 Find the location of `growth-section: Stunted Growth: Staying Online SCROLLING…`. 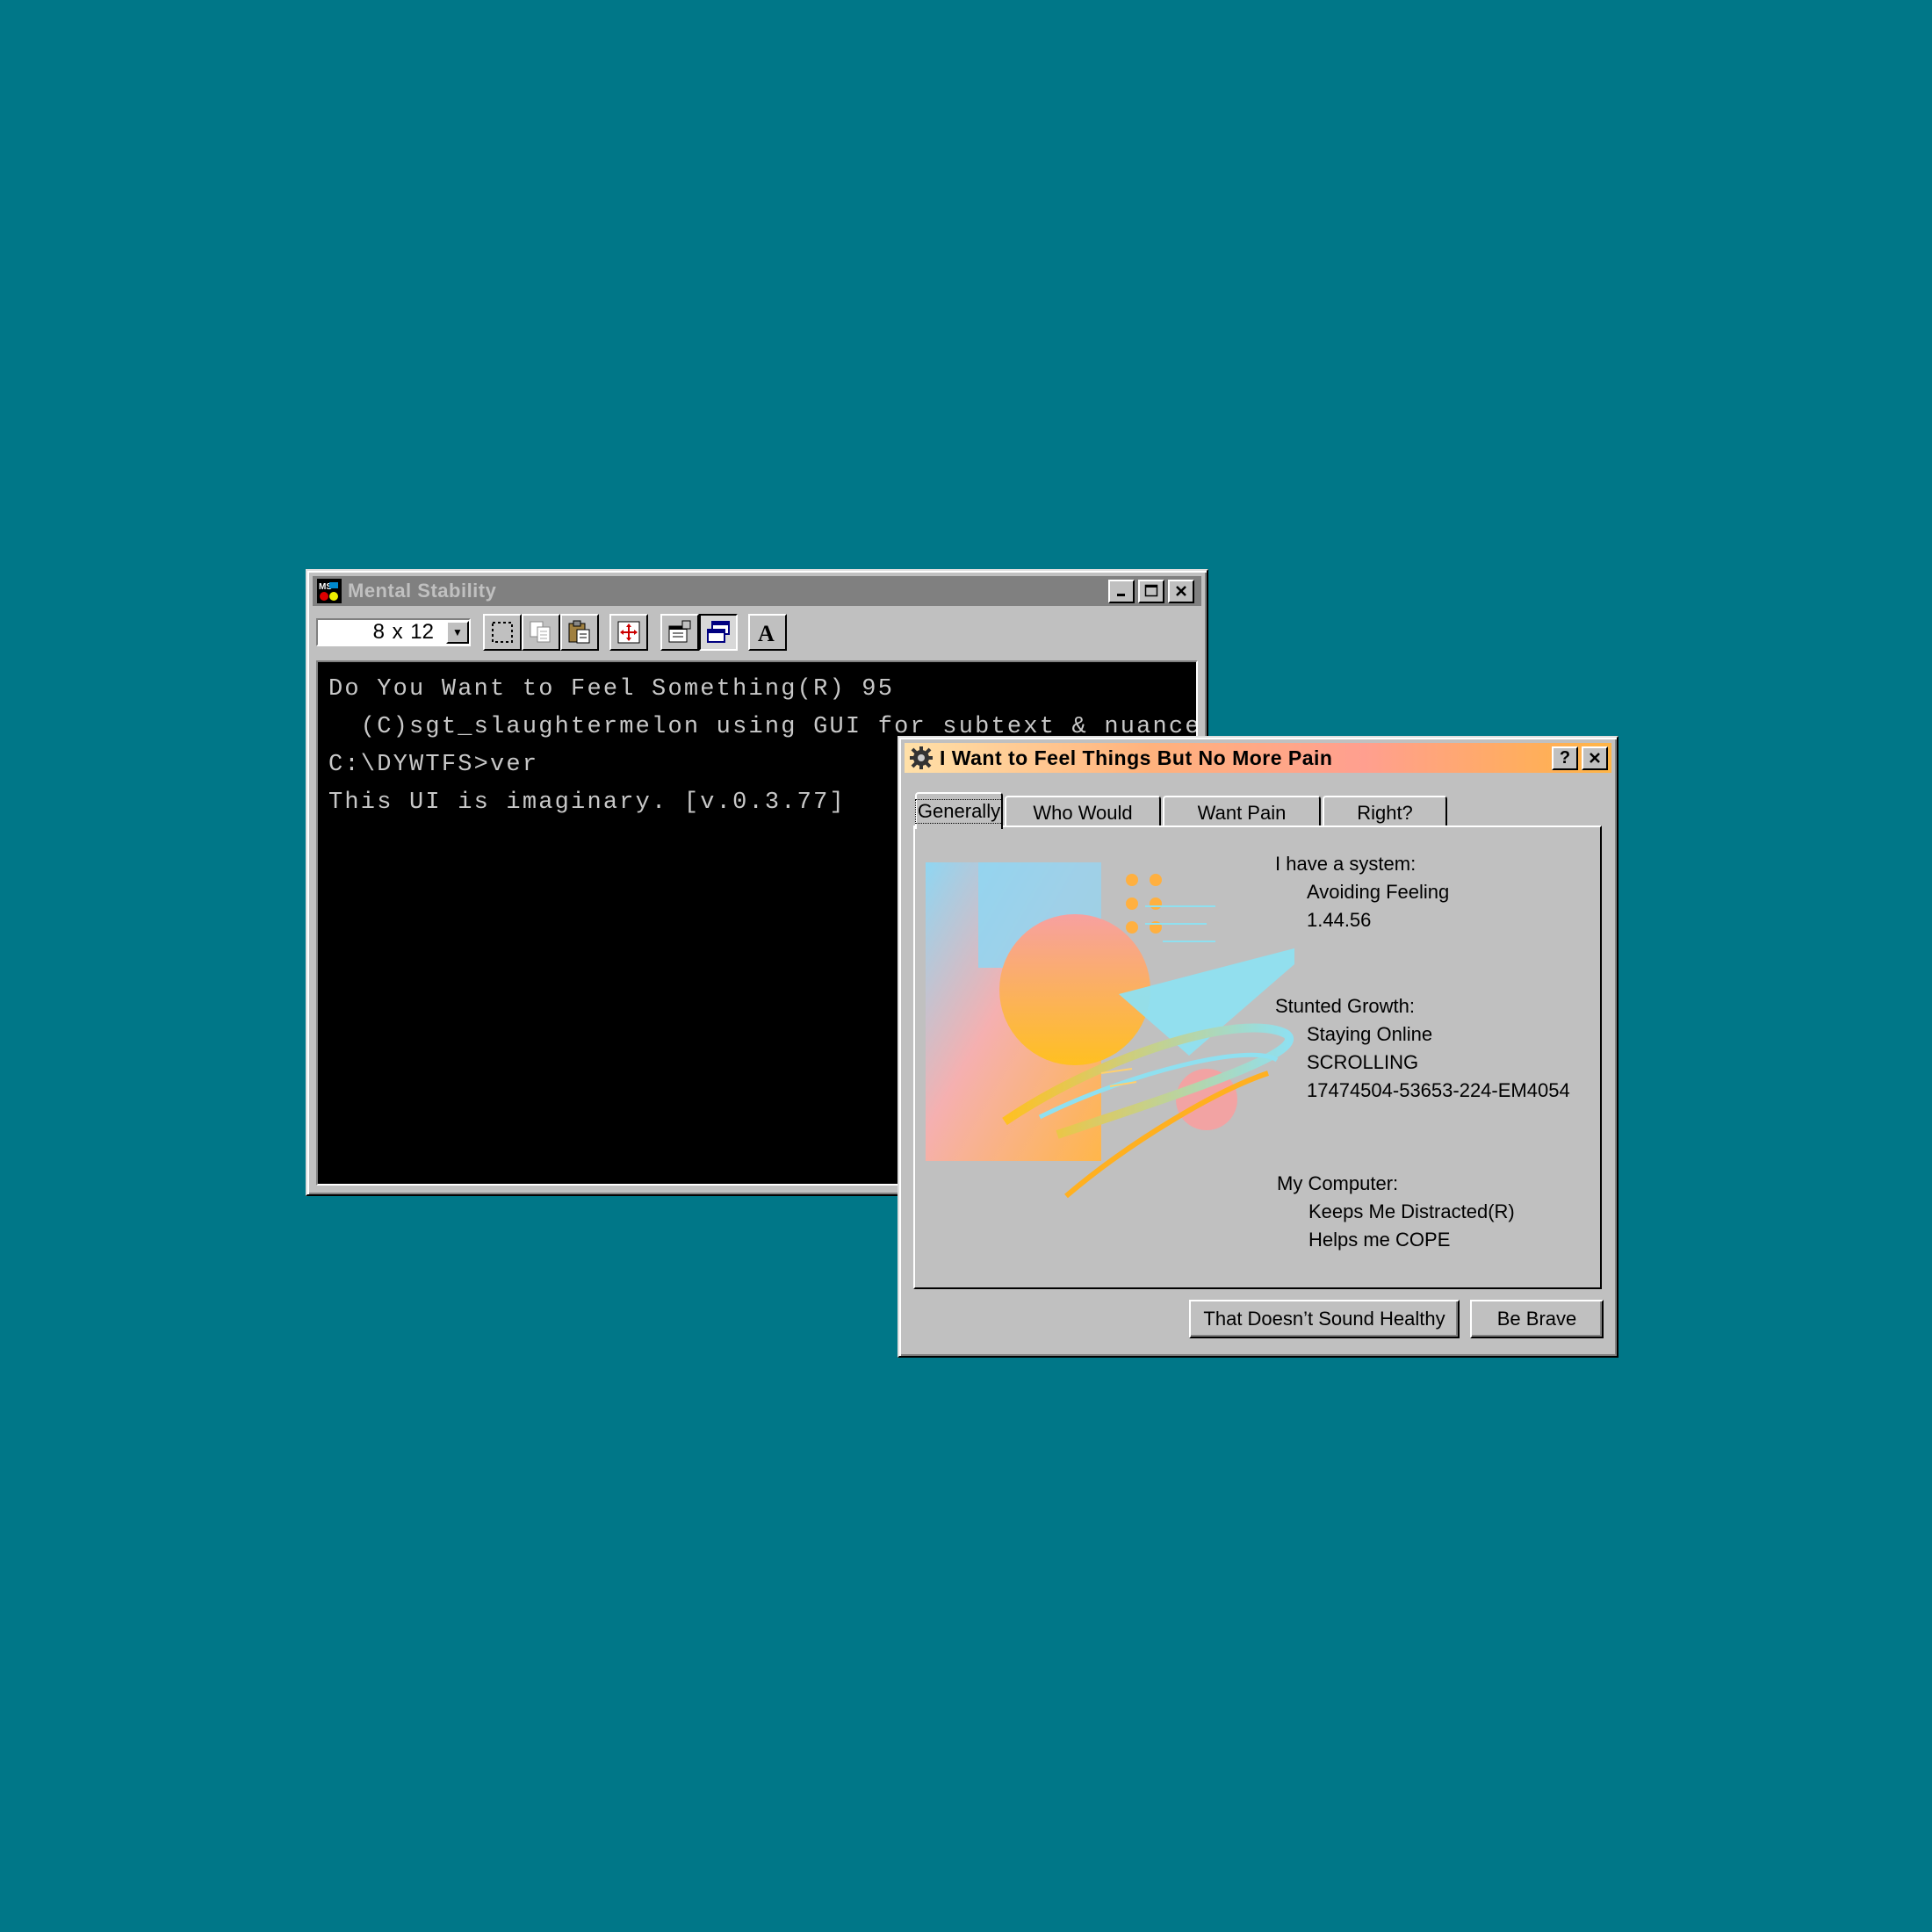

growth-section: Stunted Growth: Staying Online SCROLLING… is located at coordinates (1422, 1049).